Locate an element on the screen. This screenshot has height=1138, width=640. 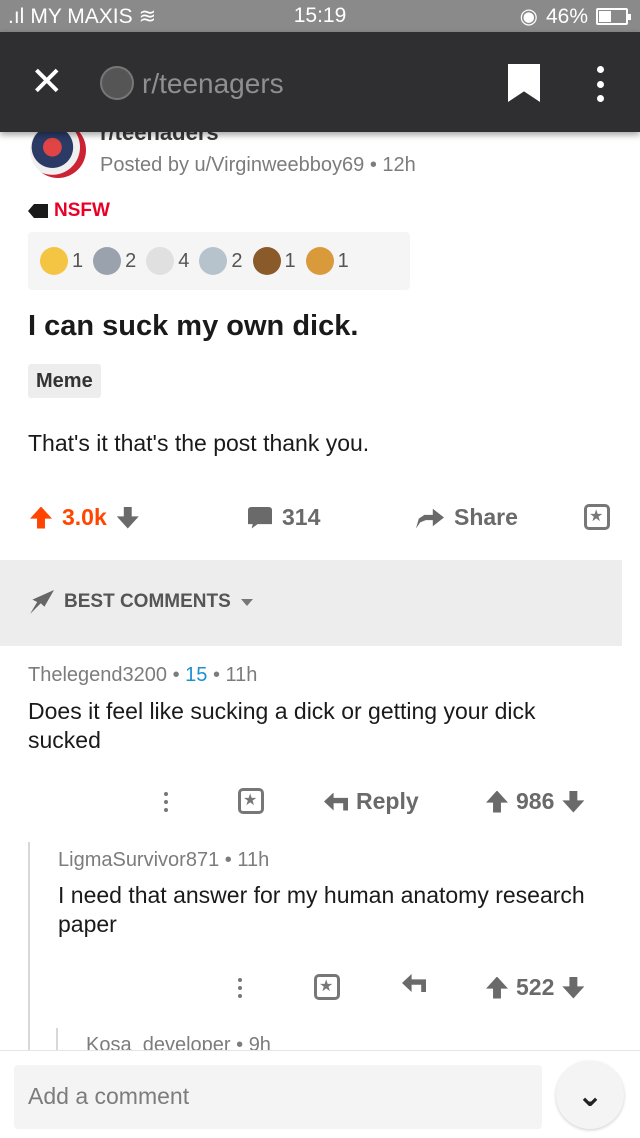
reply-age: 11h is located at coordinates (253, 860).